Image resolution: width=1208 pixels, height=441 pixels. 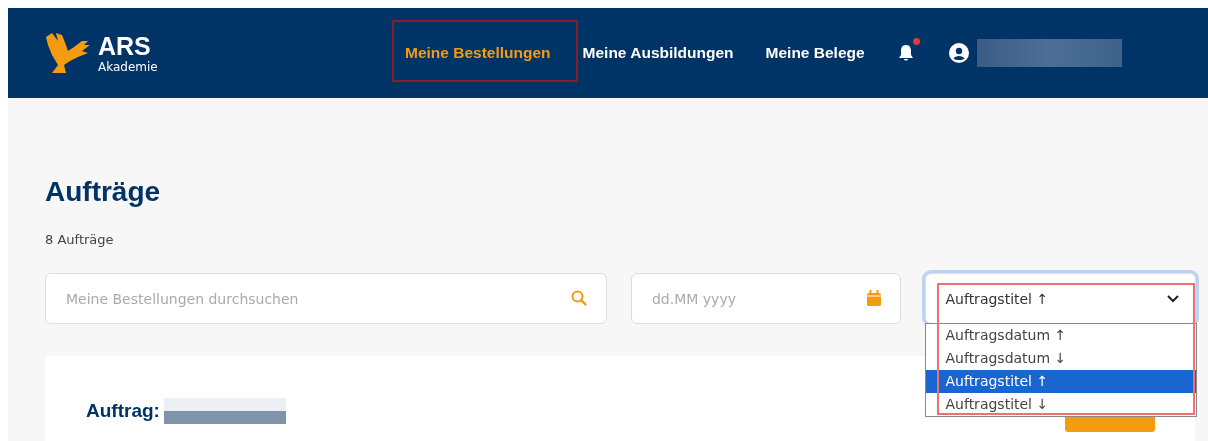 What do you see at coordinates (905, 53) in the screenshot?
I see `bell-icon` at bounding box center [905, 53].